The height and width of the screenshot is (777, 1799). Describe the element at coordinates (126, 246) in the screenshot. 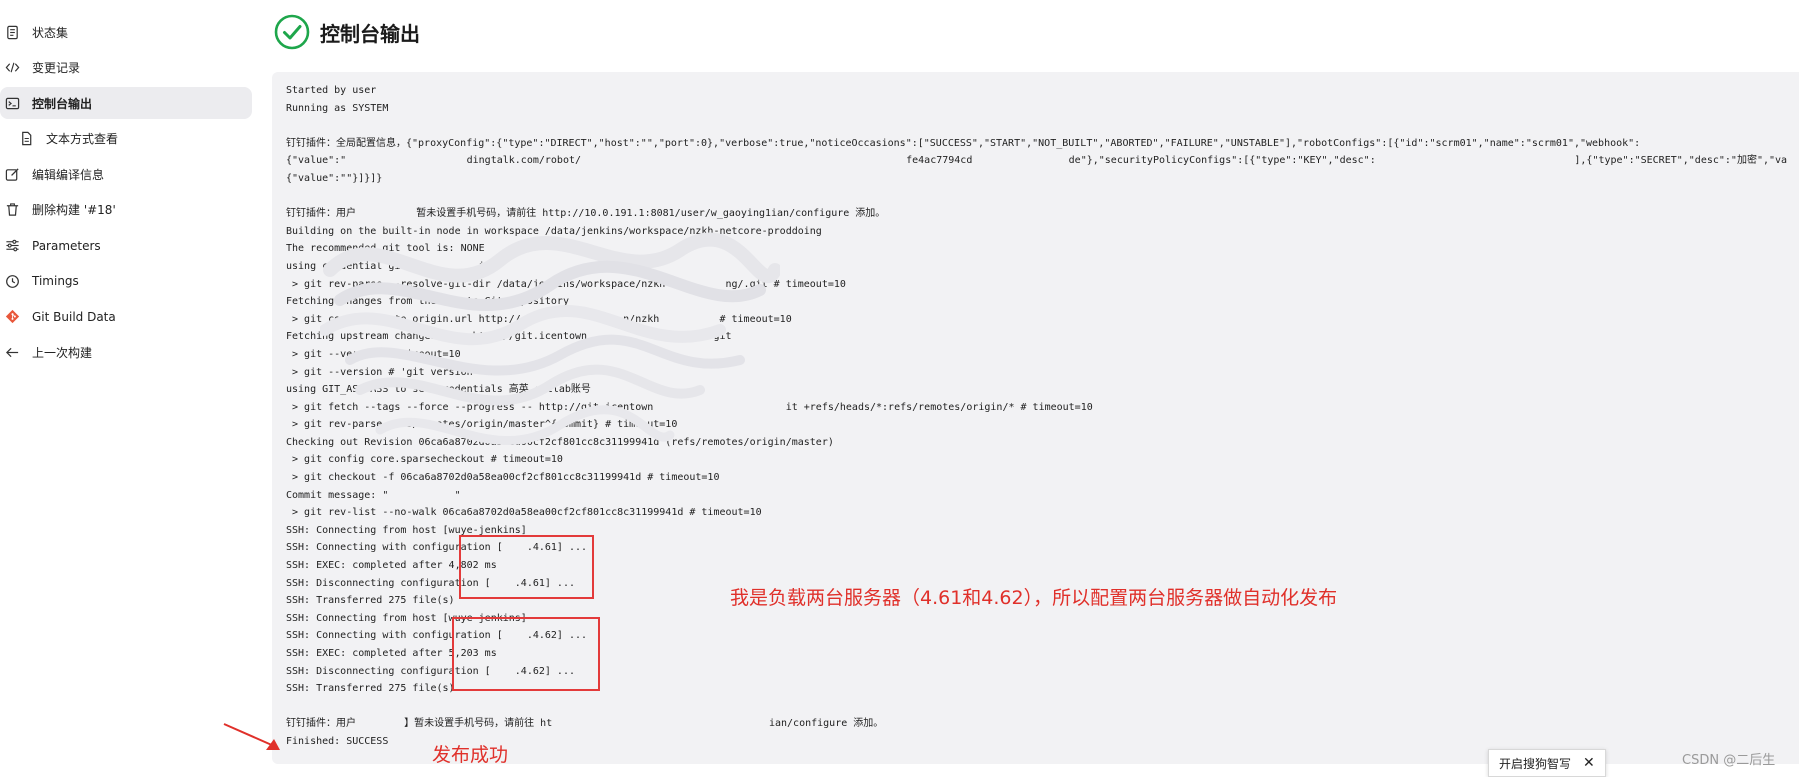

I see `sidebar-item-parameters: Parameters` at that location.